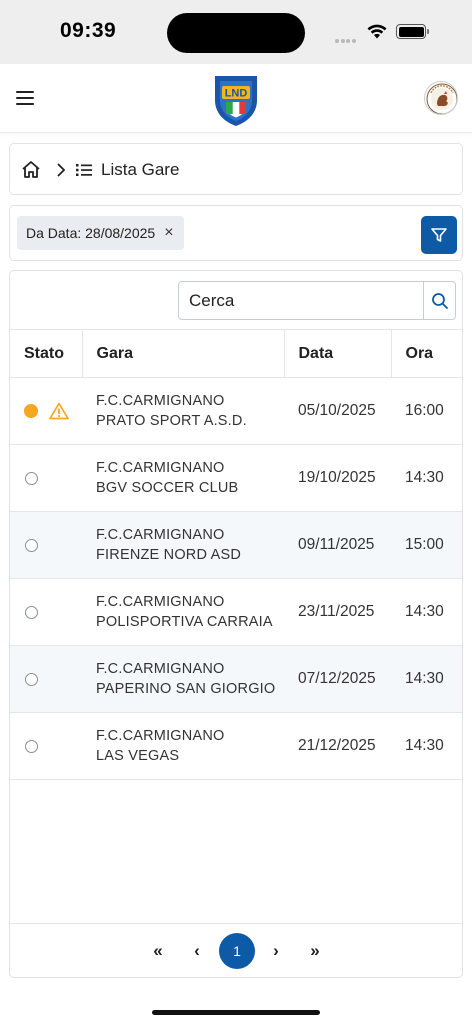  I want to click on away-team: PRATO SPORT A.S.D., so click(171, 421).